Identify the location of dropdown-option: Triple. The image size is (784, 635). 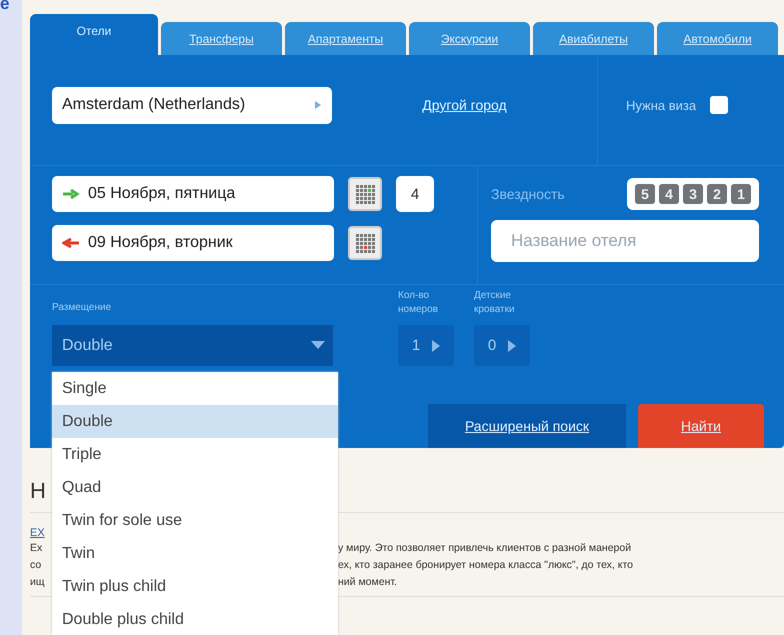
(195, 454).